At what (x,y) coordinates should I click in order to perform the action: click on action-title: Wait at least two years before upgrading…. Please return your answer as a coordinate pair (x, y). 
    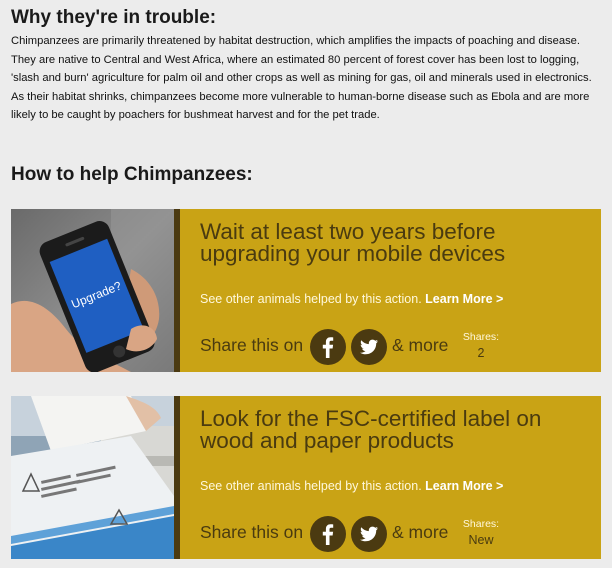
    Looking at the image, I should click on (353, 242).